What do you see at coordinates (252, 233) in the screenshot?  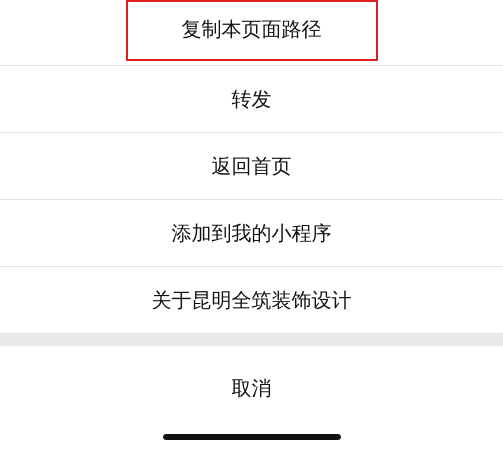 I see `menu-item: 添加到我的小程序` at bounding box center [252, 233].